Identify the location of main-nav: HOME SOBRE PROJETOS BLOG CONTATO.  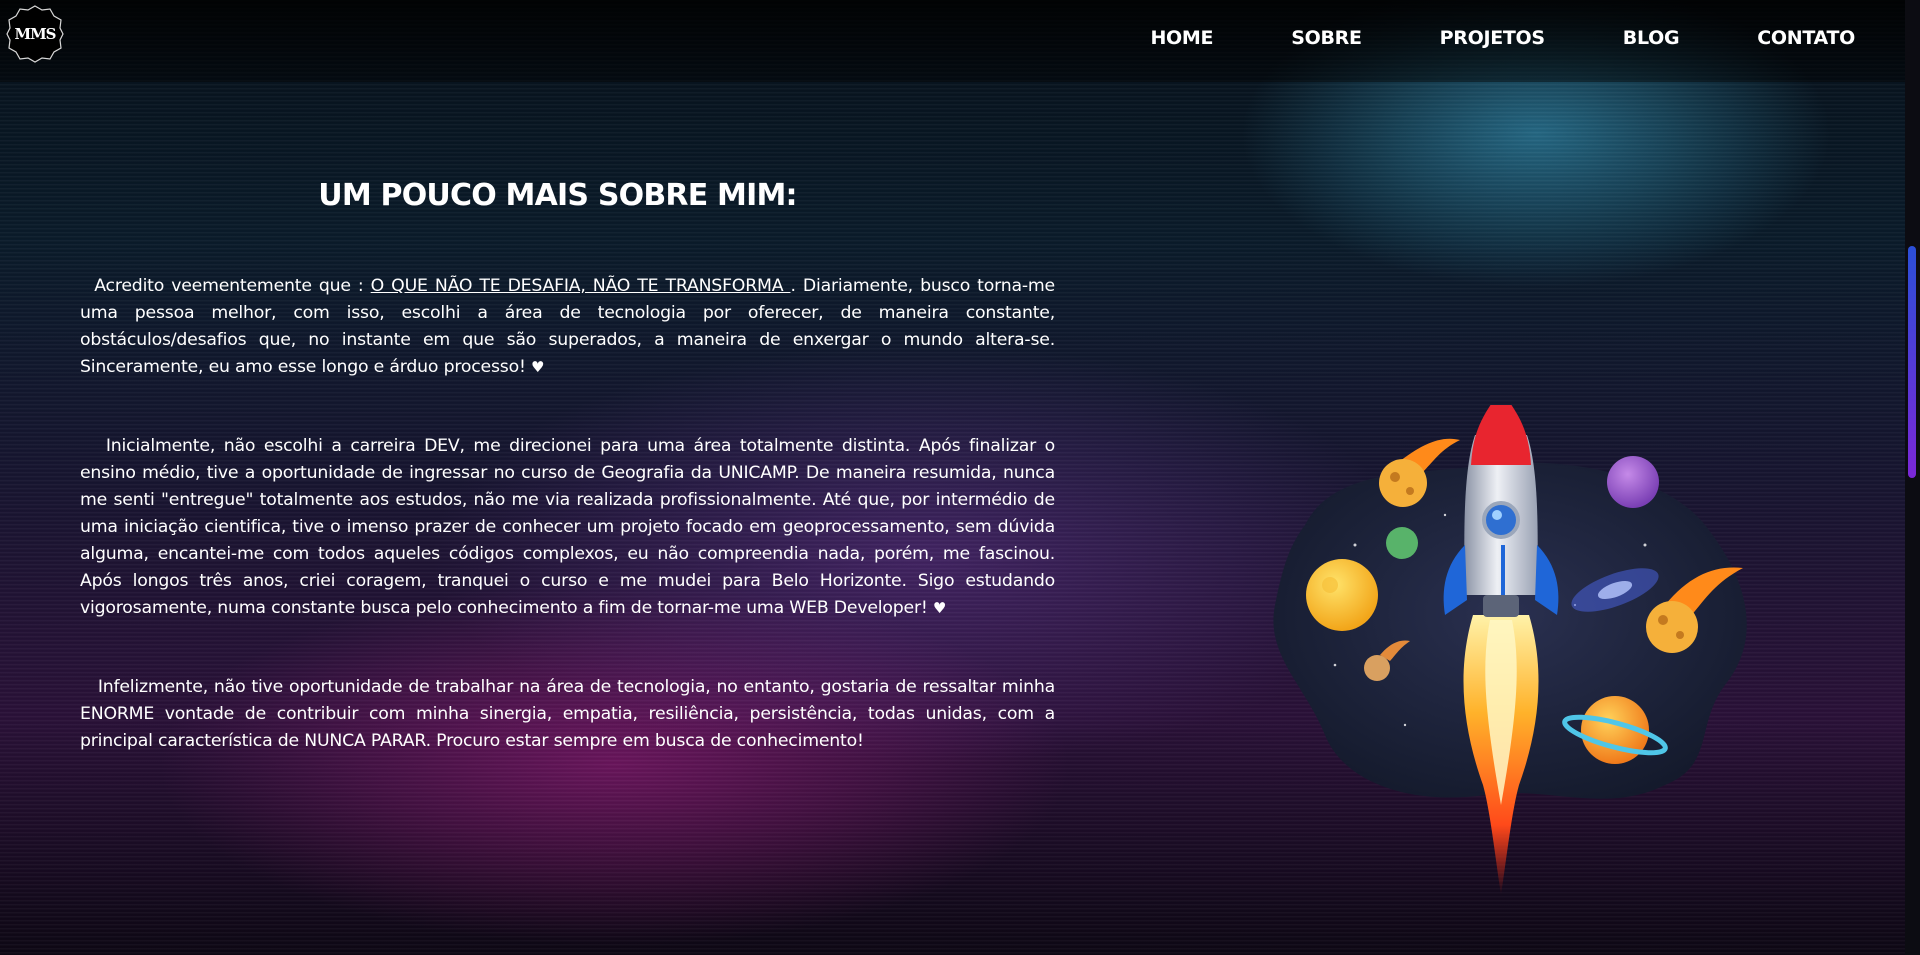
(1463, 38).